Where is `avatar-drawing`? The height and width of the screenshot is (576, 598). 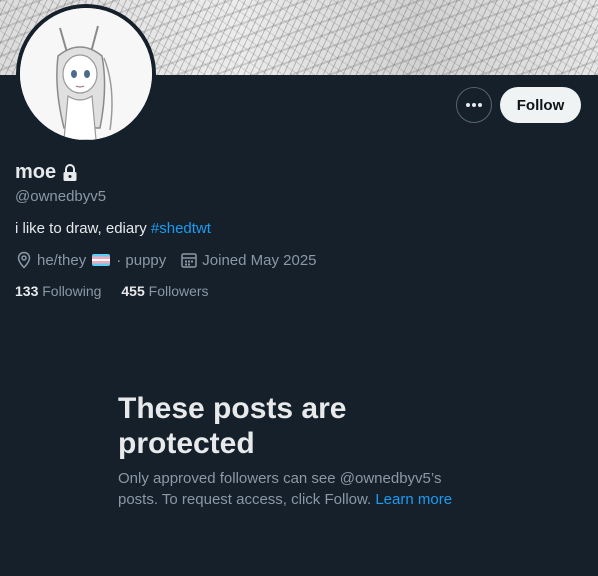
avatar-drawing is located at coordinates (86, 74).